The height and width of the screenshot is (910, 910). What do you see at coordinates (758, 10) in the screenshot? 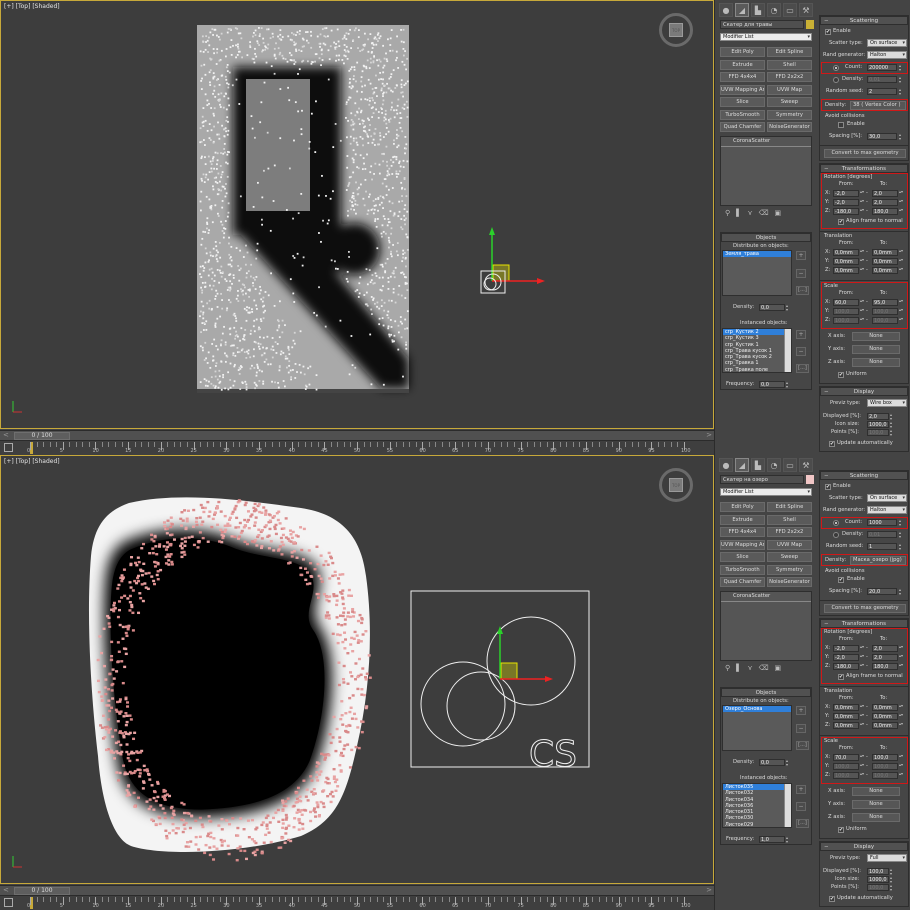
I see `hierarchy-tab-icon: ▙` at bounding box center [758, 10].